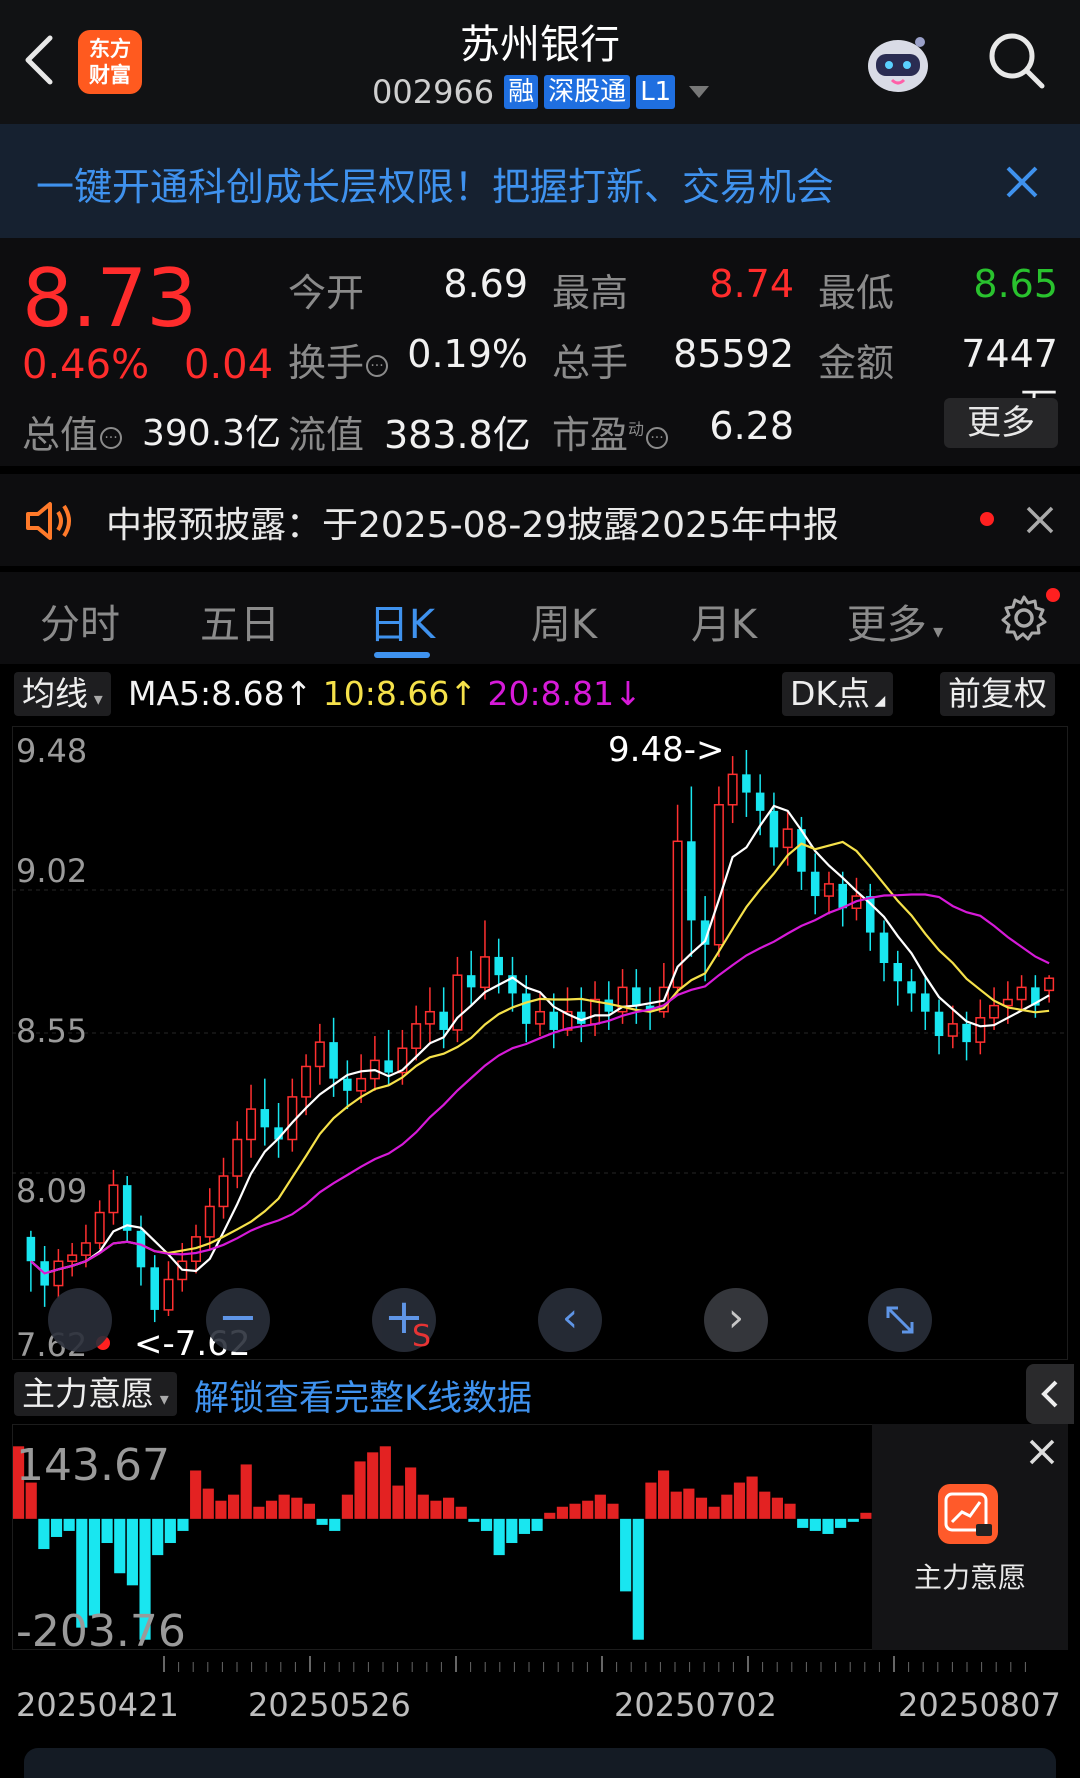 The width and height of the screenshot is (1080, 1778). What do you see at coordinates (541, 92) in the screenshot?
I see `stock-code-row: 002966 融 深股通 L1` at bounding box center [541, 92].